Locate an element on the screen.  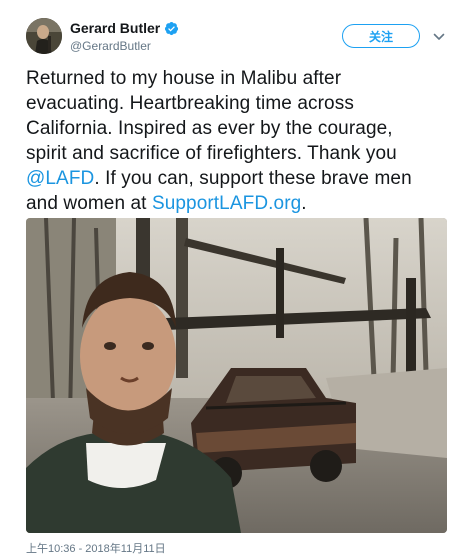
avatar-image is located at coordinates (44, 36).